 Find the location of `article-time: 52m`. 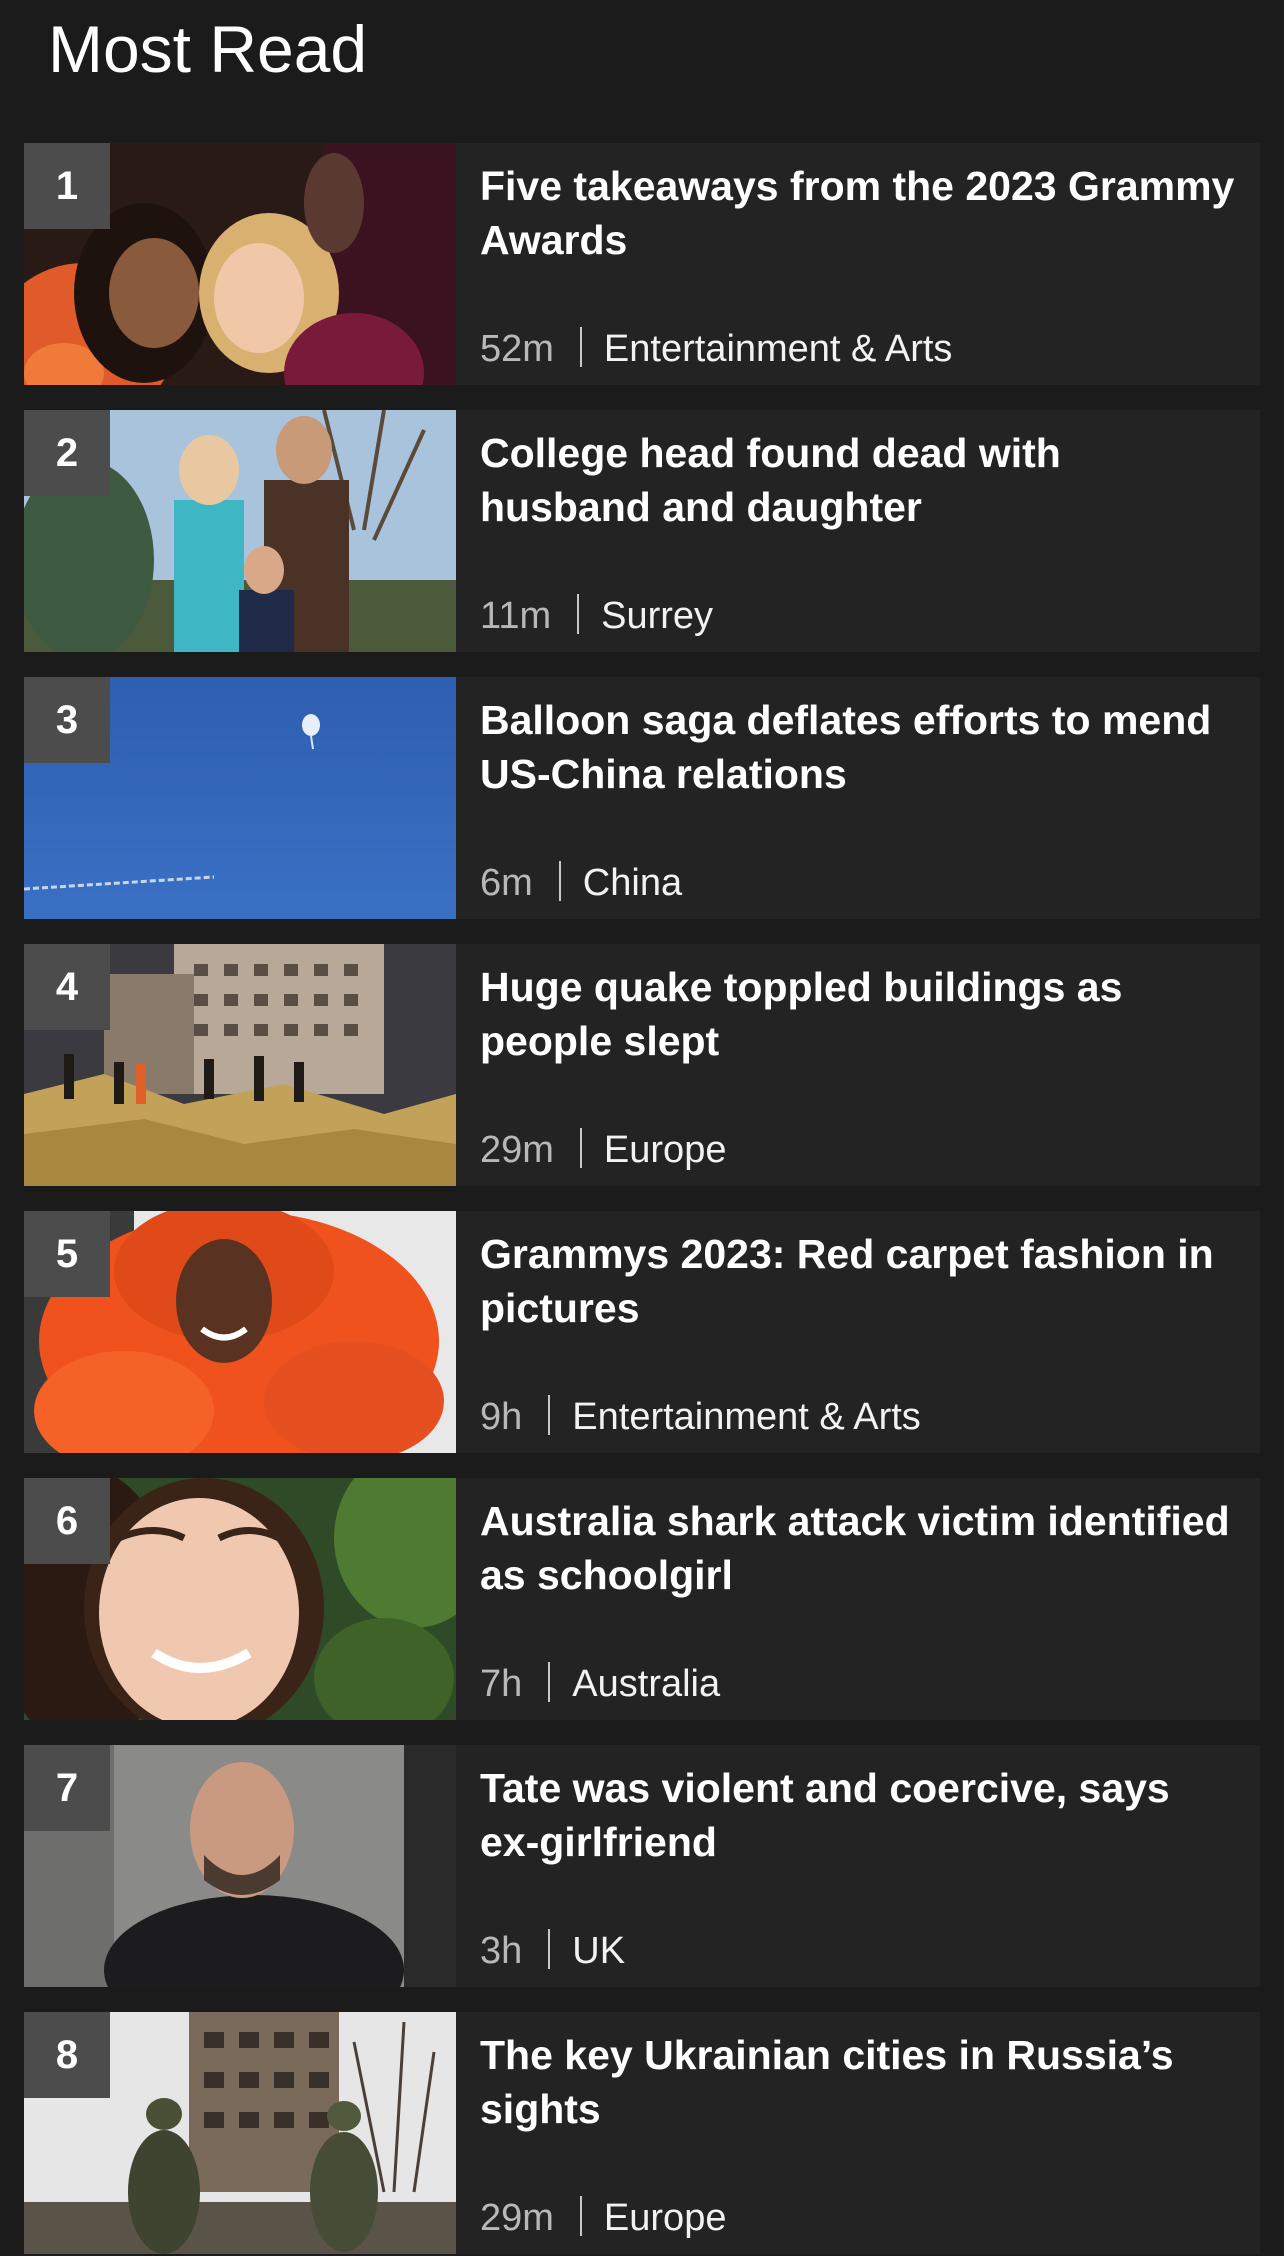

article-time: 52m is located at coordinates (517, 349).